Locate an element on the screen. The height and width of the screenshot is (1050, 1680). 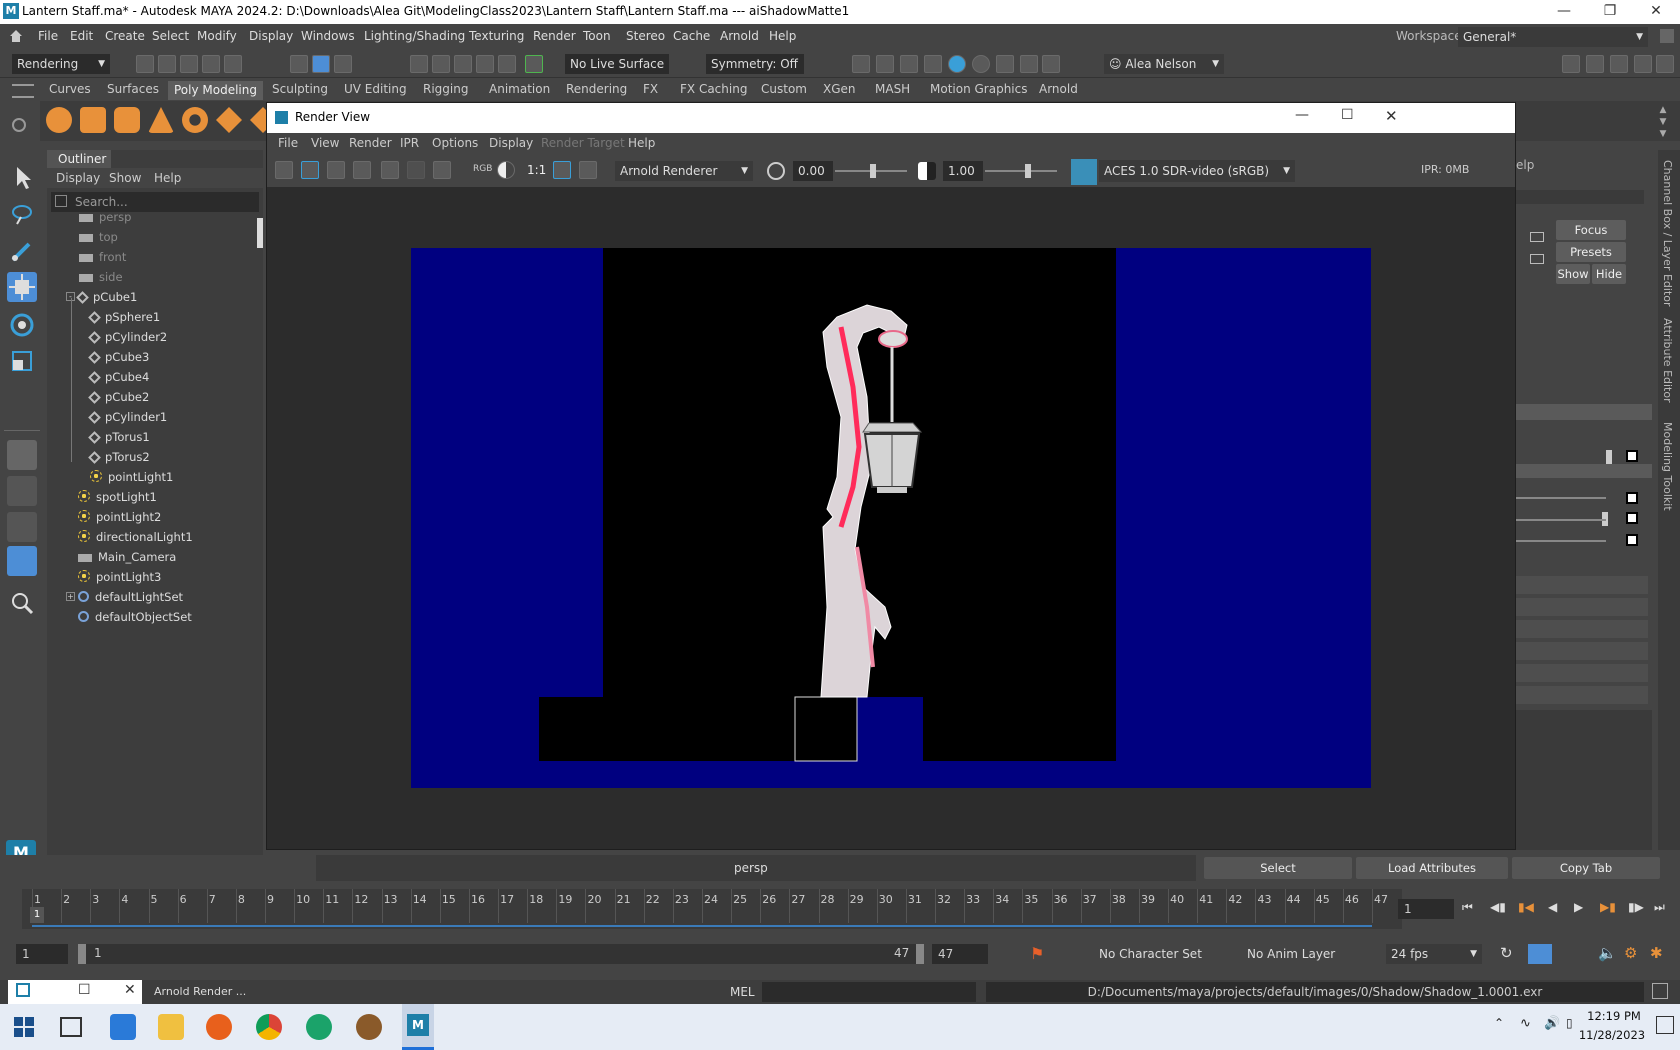
outliner-tab: Outliner is located at coordinates (79, 159).